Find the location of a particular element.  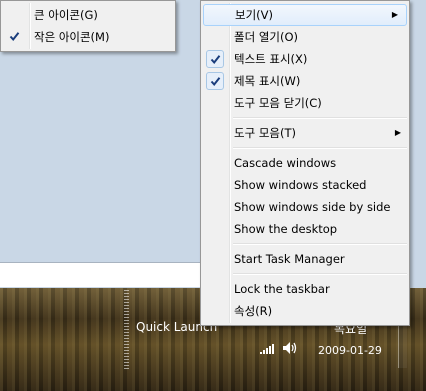

menu-item-label: Show windows side by side is located at coordinates (312, 207).